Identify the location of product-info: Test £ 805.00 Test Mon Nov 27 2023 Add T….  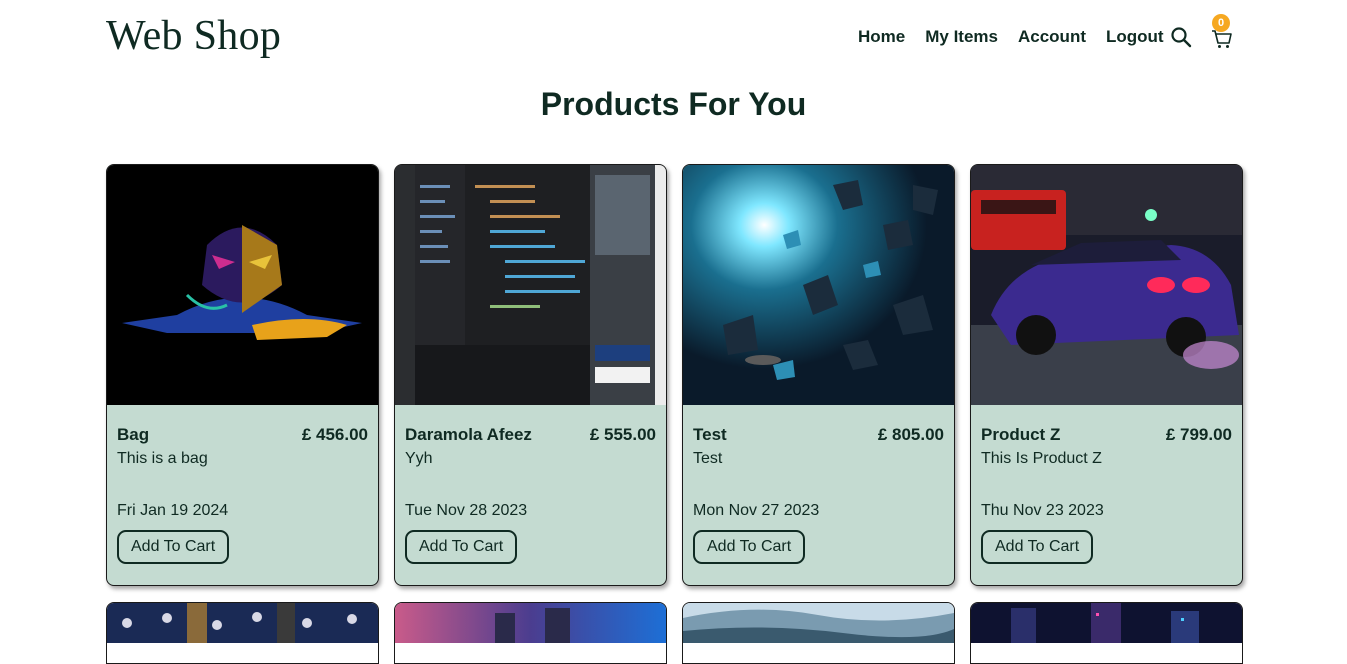
(818, 495).